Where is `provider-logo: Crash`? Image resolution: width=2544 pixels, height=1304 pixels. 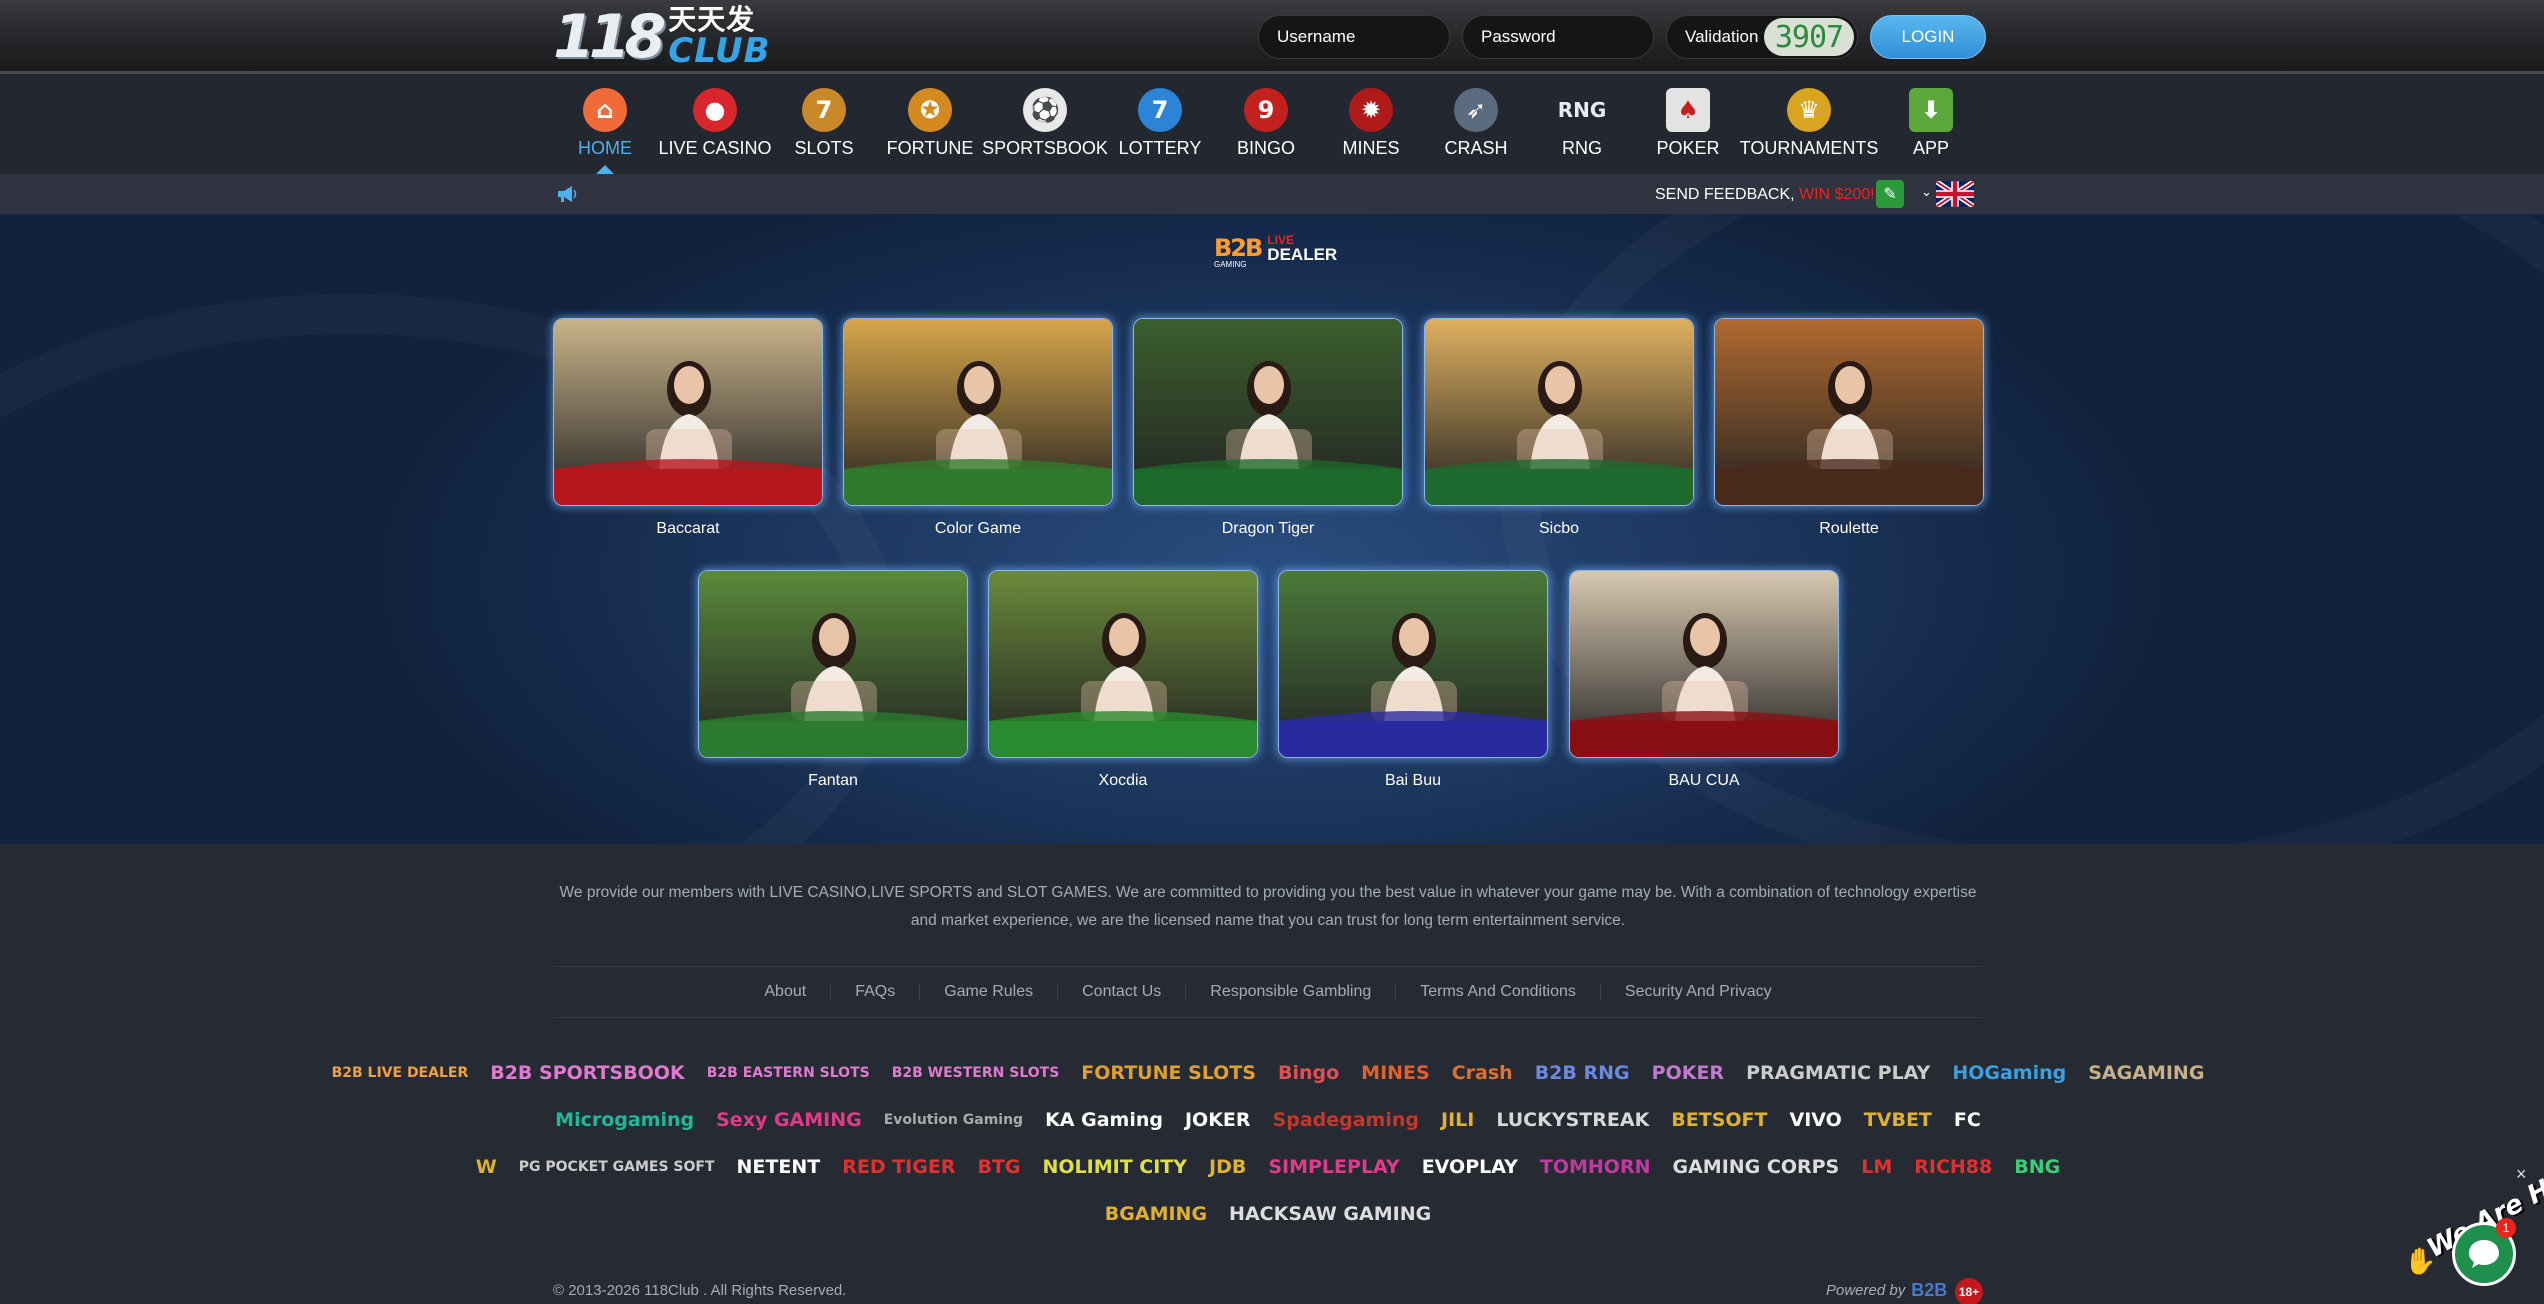
provider-logo: Crash is located at coordinates (1482, 1073).